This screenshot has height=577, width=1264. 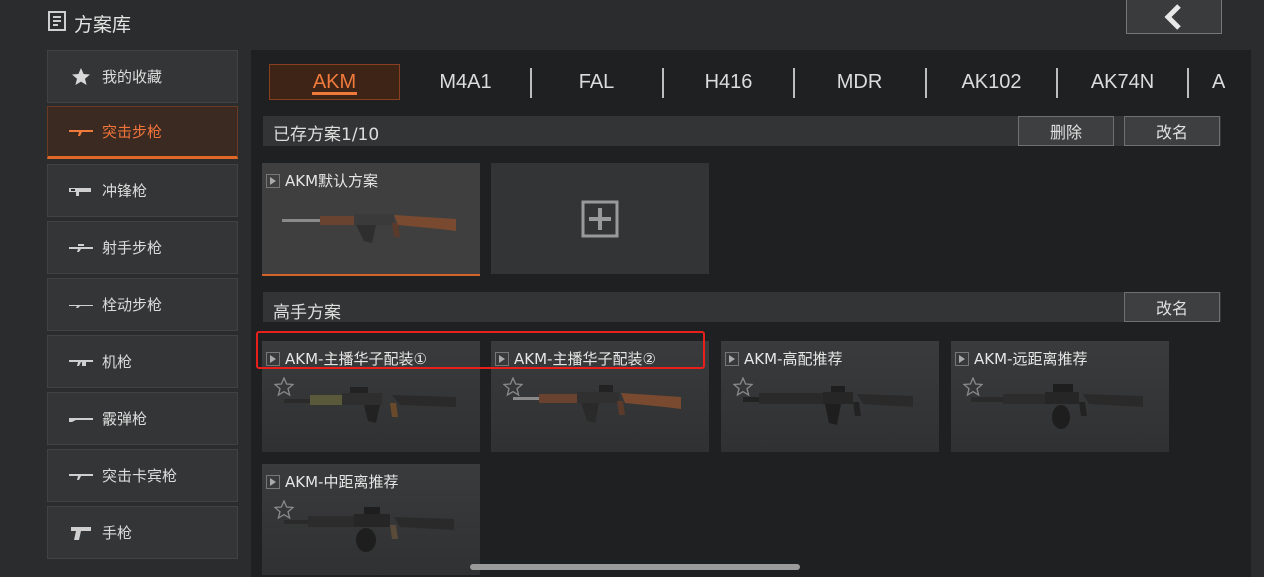 I want to click on expert-section-title: 高手方案, so click(x=307, y=313).